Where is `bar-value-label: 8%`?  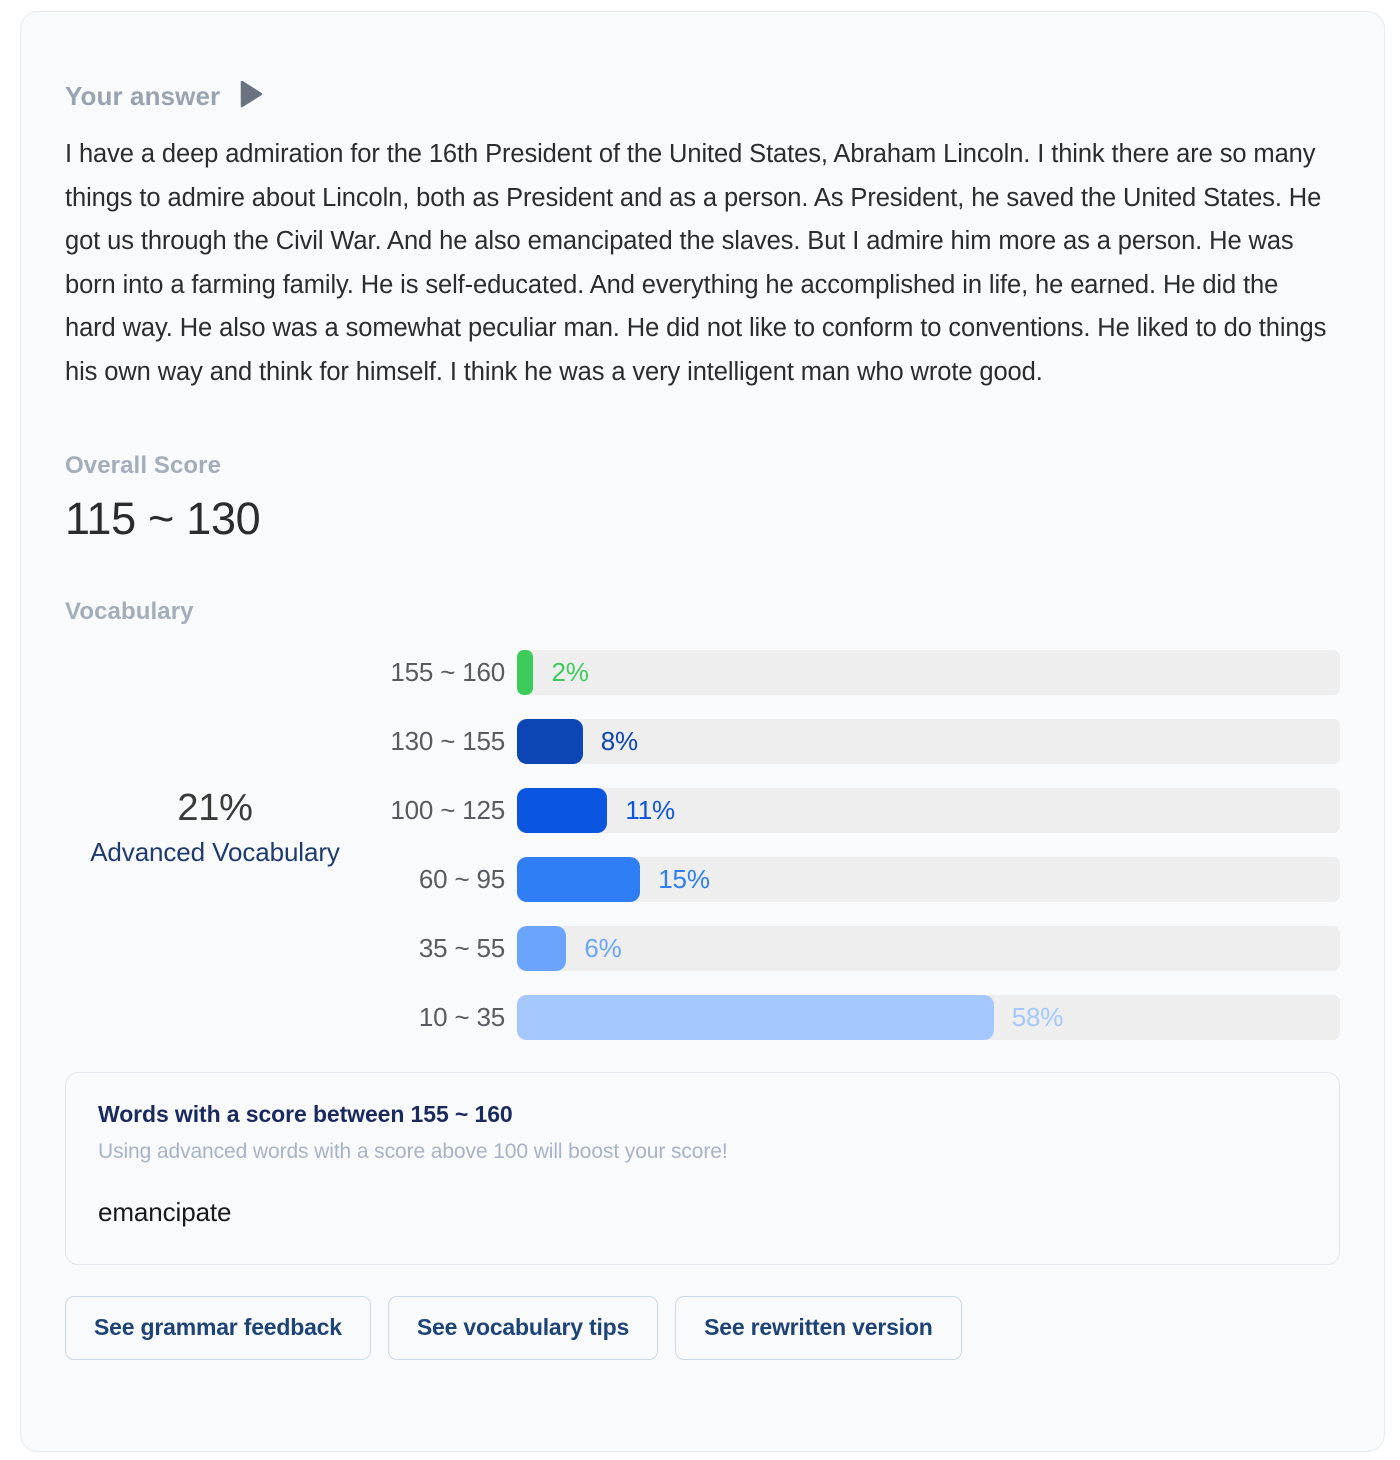
bar-value-label: 8% is located at coordinates (619, 741).